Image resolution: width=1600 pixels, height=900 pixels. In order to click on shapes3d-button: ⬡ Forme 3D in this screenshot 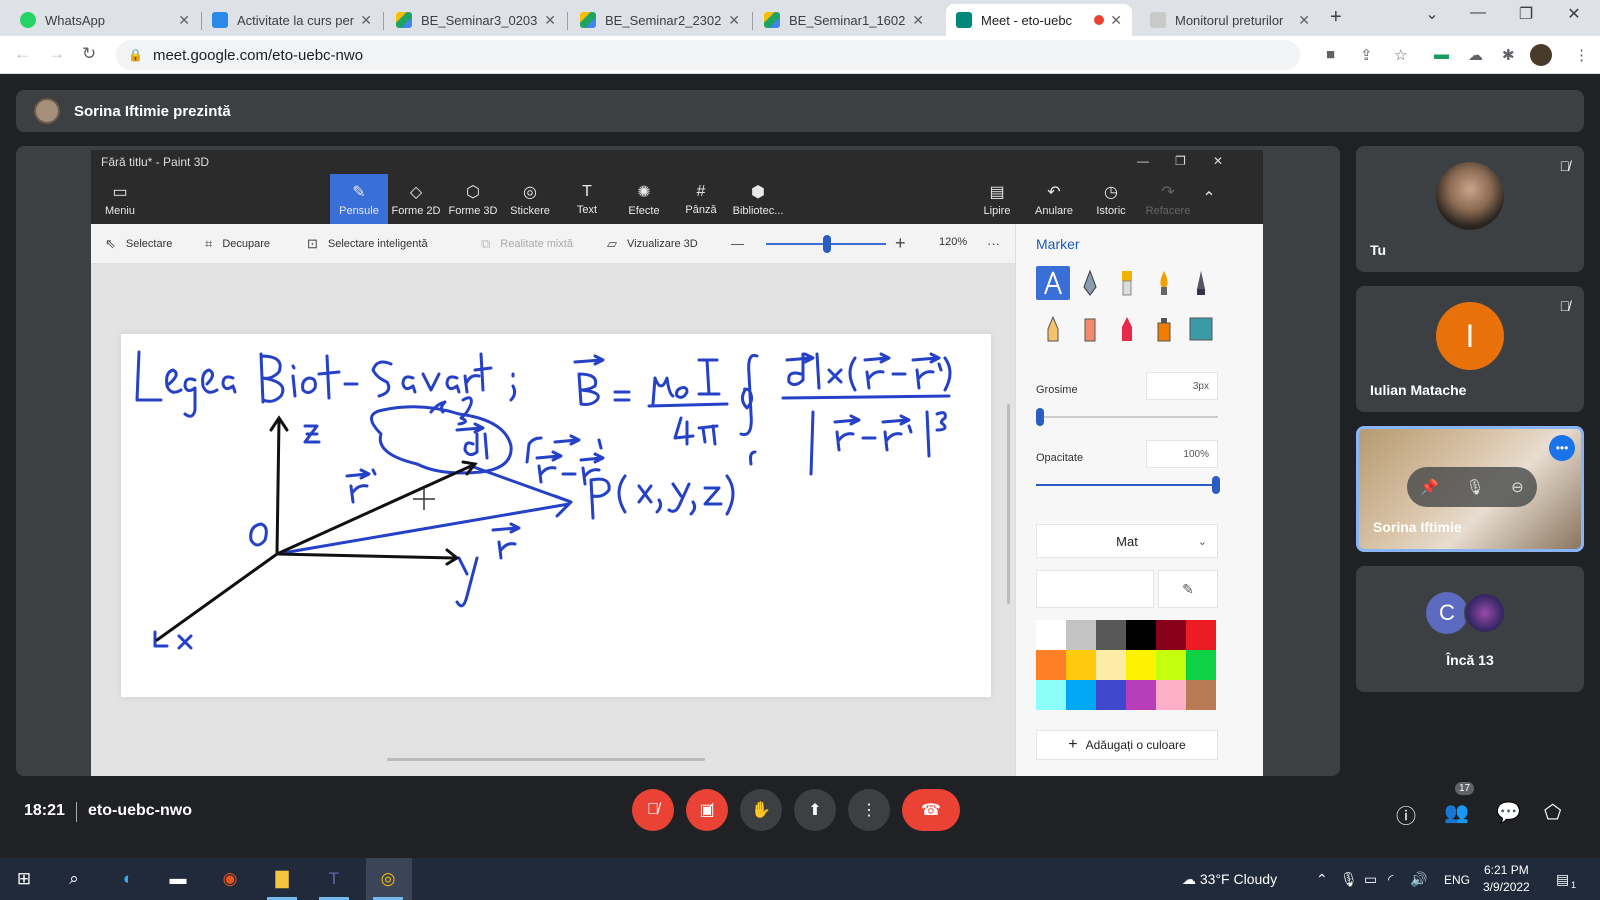, I will do `click(473, 199)`.